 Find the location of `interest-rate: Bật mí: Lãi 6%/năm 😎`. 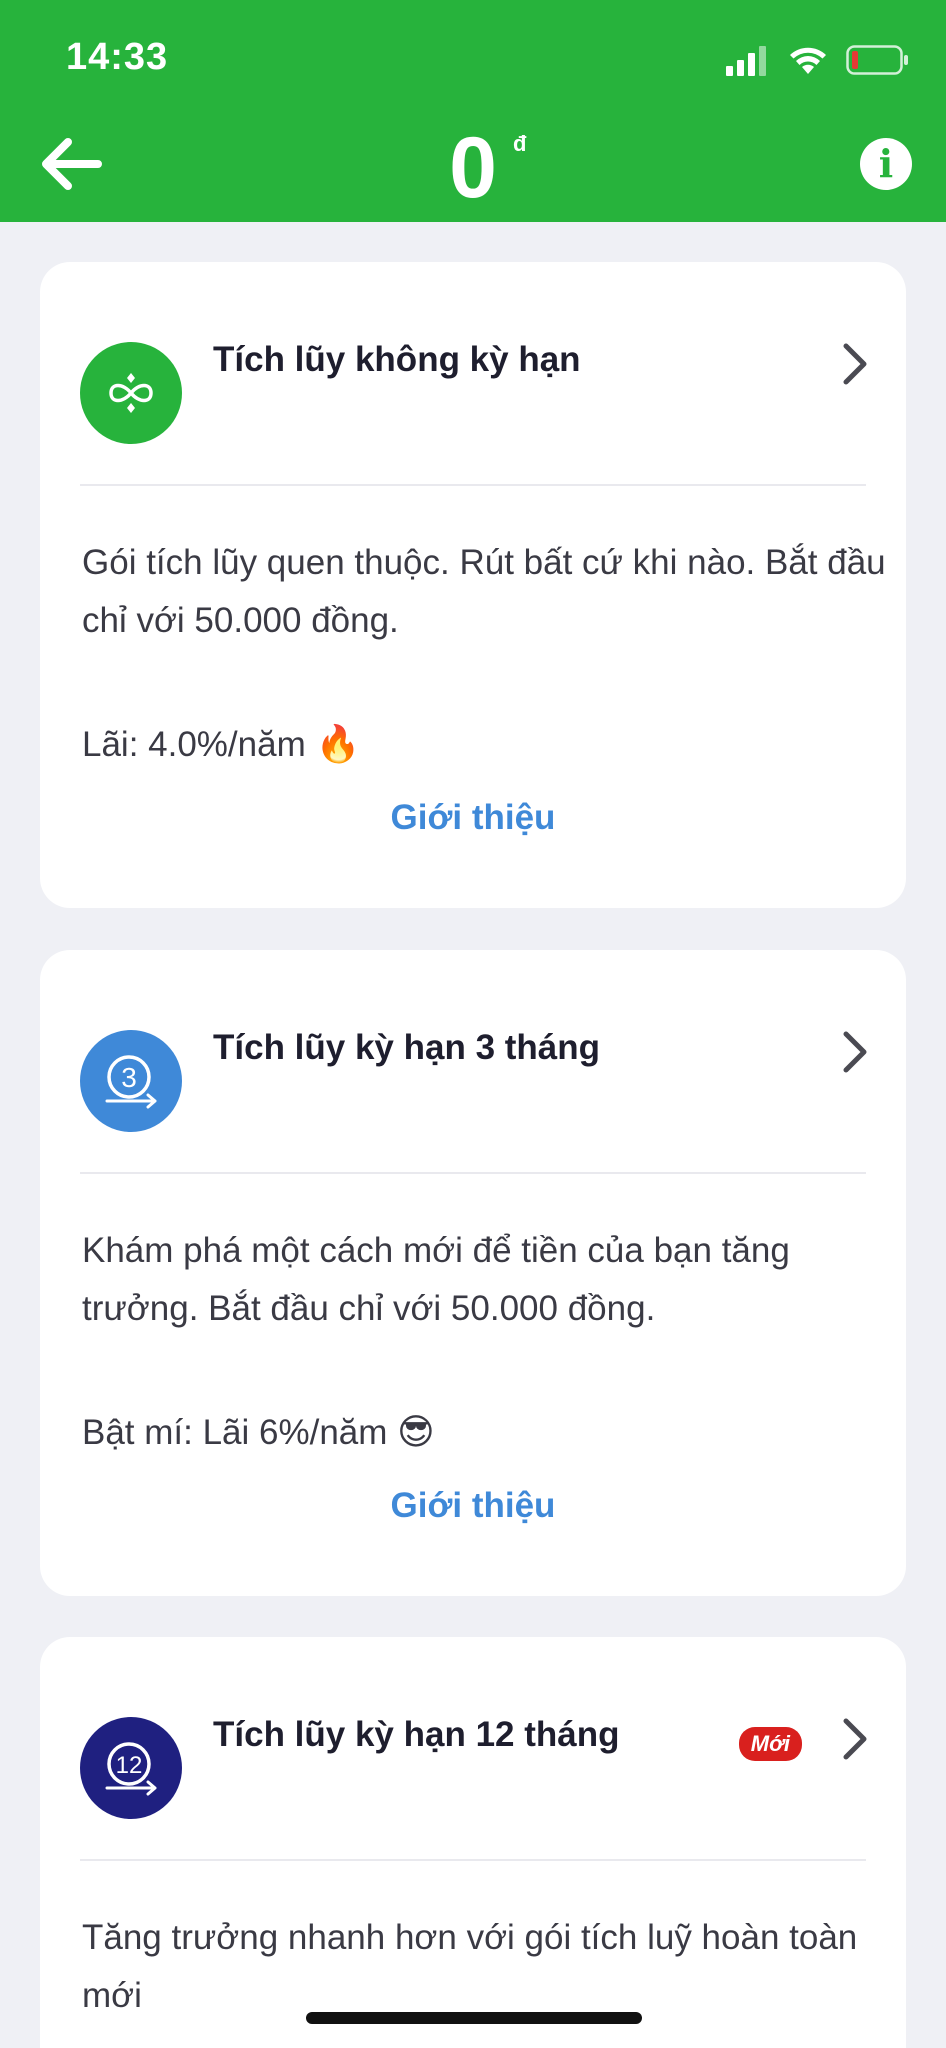

interest-rate: Bật mí: Lãi 6%/năm 😎 is located at coordinates (258, 1433).